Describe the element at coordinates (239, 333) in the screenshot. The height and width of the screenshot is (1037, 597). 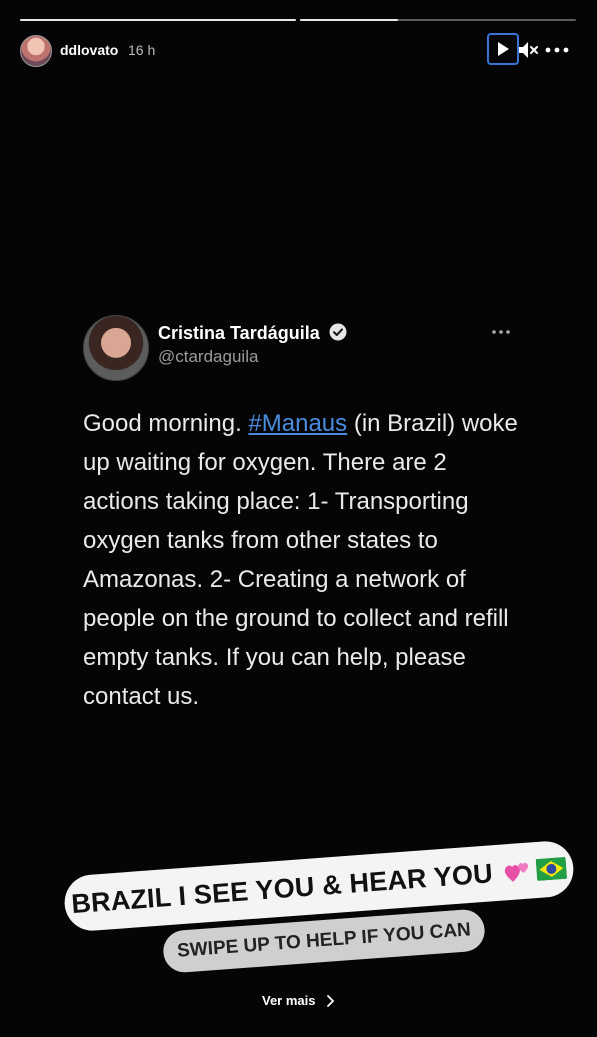
I see `tweet-author-name: Cristina Tardáguila` at that location.